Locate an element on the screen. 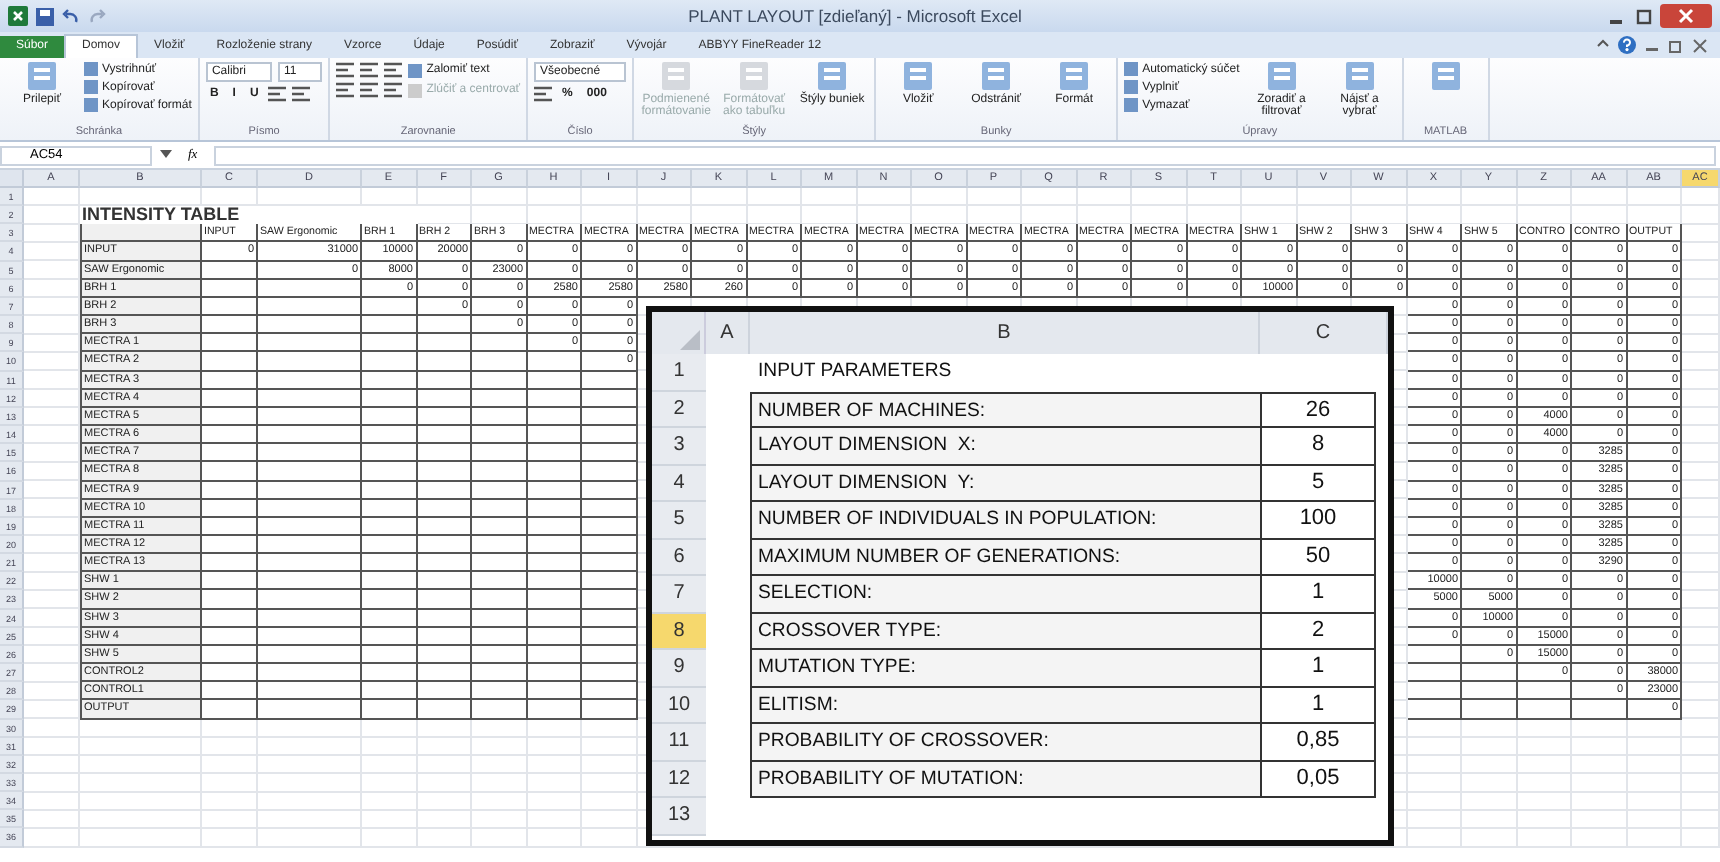 The image size is (1720, 862). parameter-value: 50 is located at coordinates (1318, 557).